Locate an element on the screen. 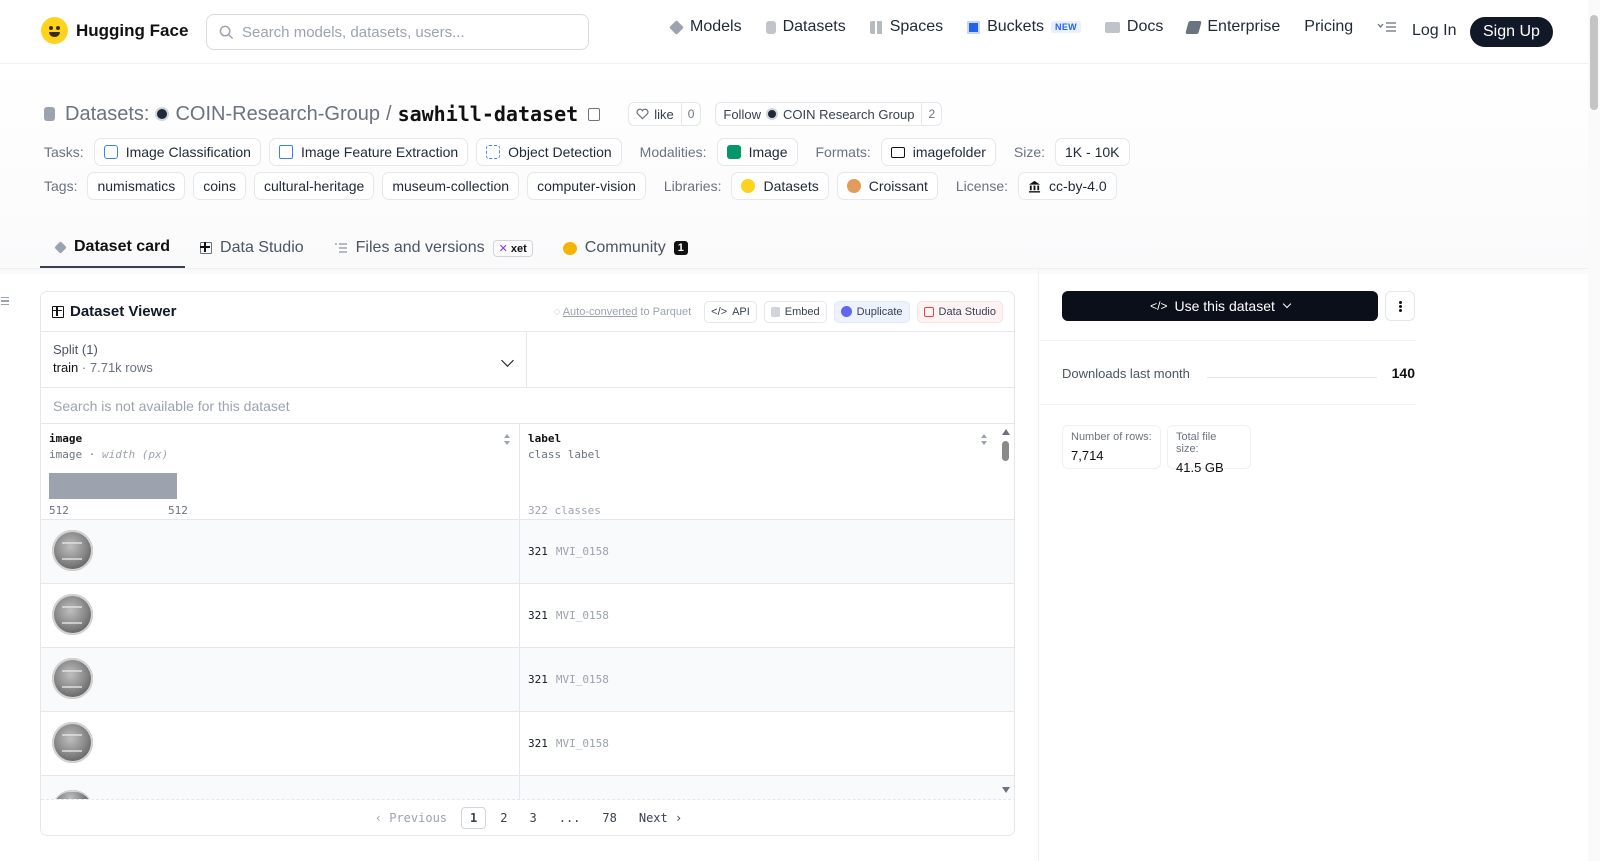 This screenshot has height=861, width=1600. format-tag-imagefolder: imagefolder is located at coordinates (938, 152).